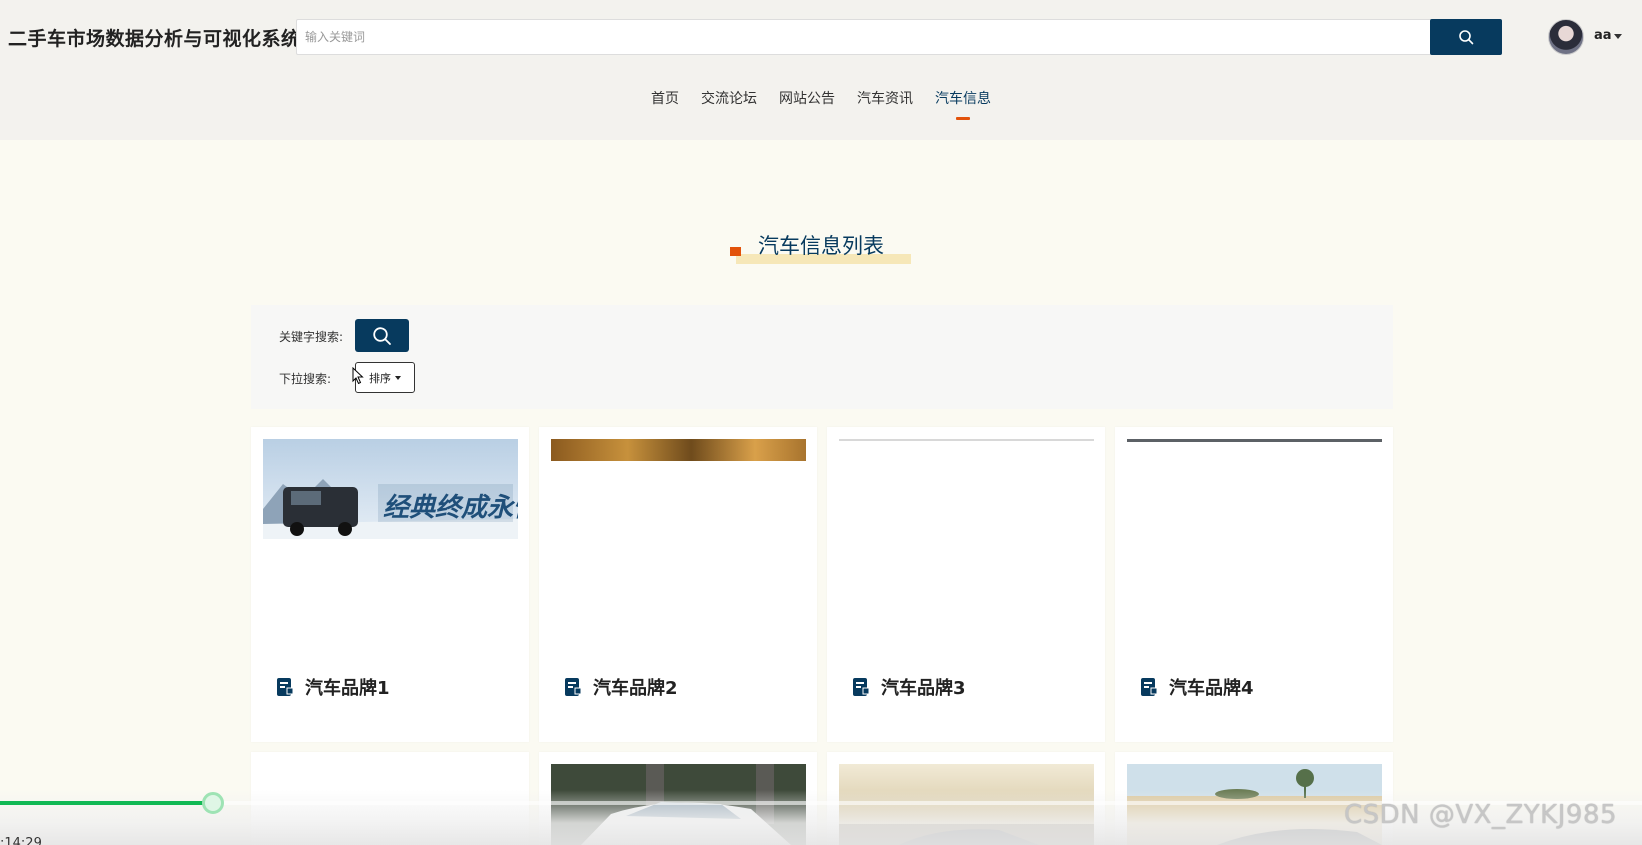  I want to click on section-title-block: 汽车信息列表, so click(820, 250).